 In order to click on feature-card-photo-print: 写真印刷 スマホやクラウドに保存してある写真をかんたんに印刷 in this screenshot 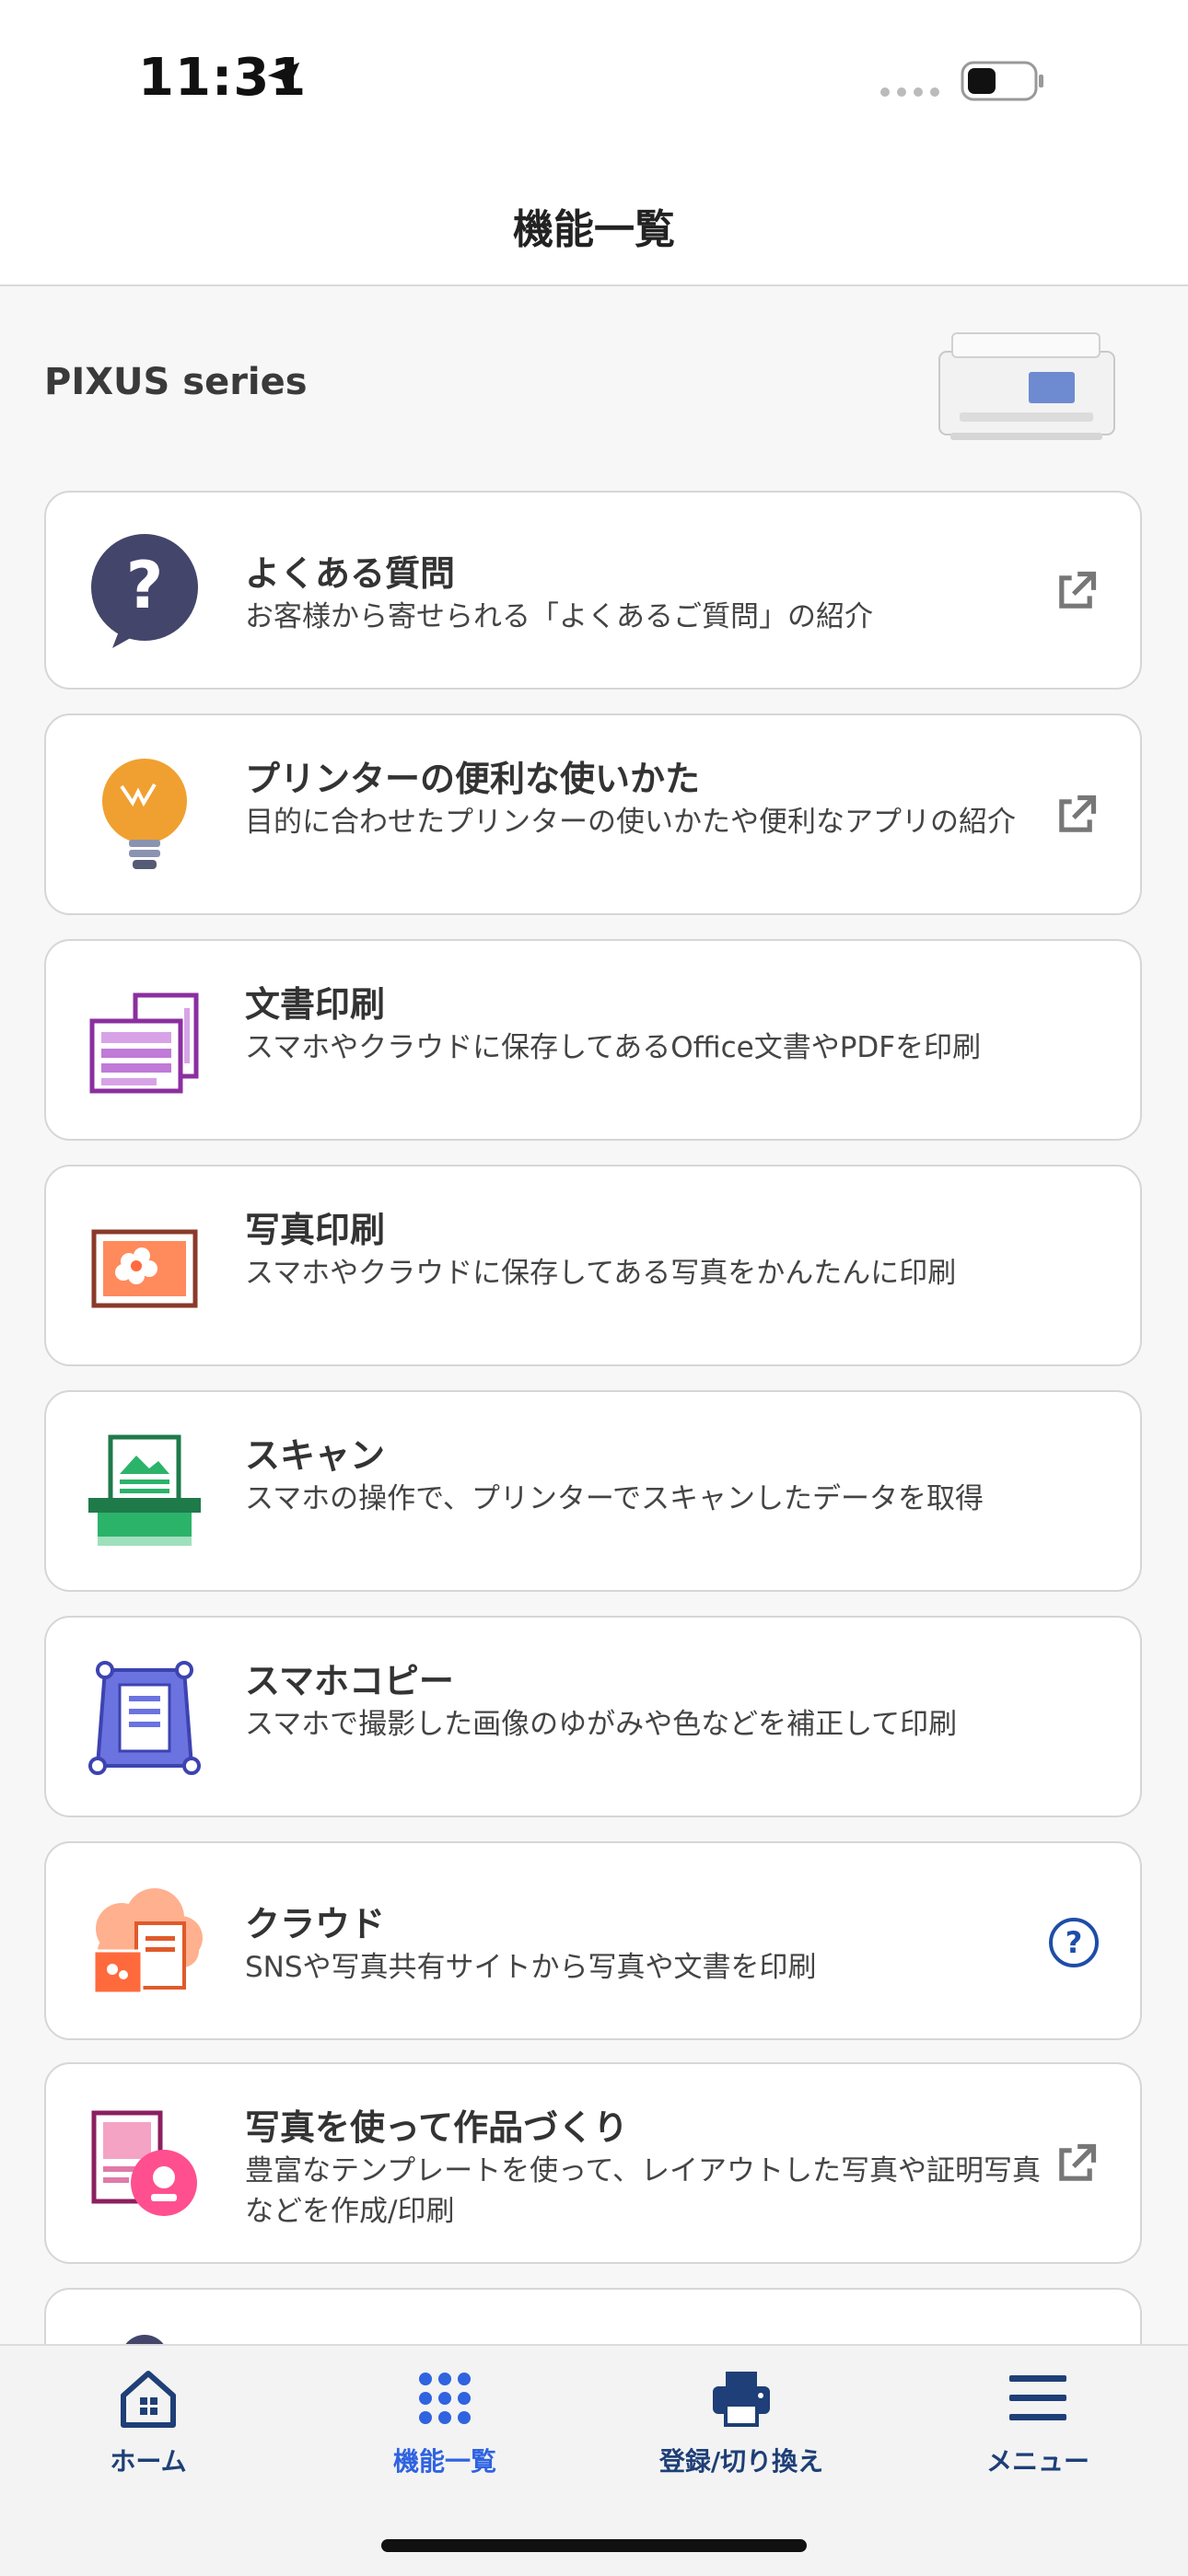, I will do `click(593, 1265)`.